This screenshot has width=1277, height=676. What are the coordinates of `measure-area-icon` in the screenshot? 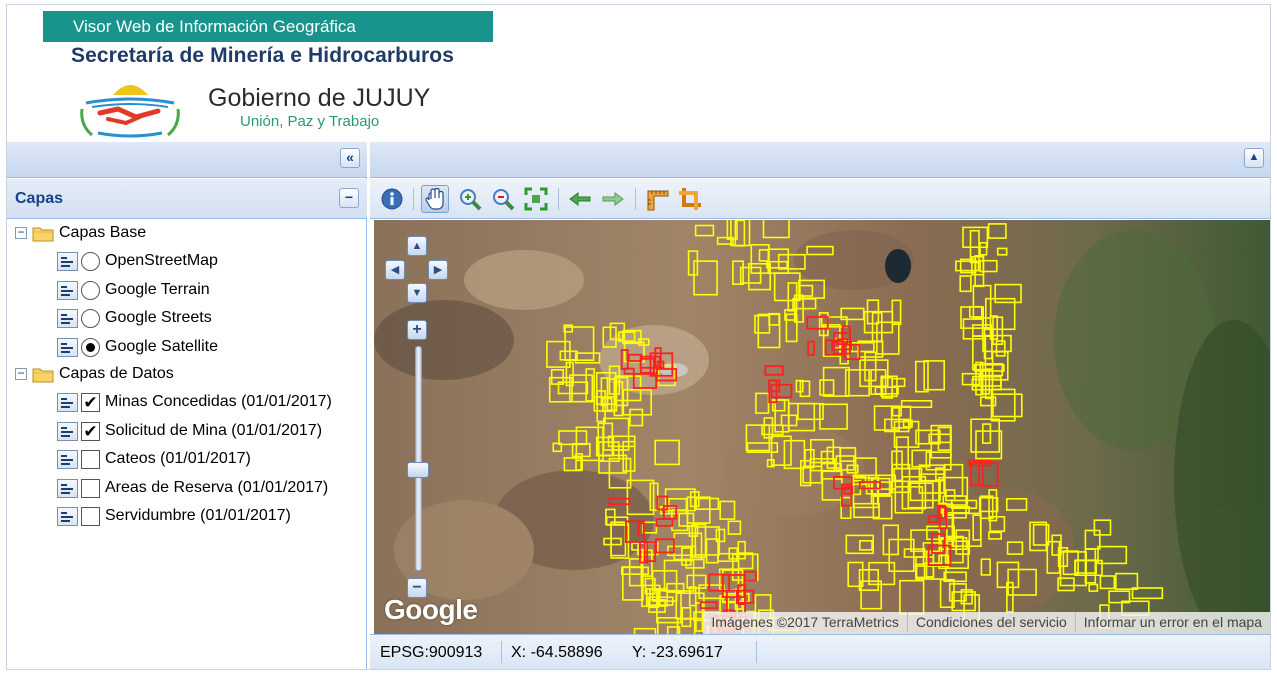 It's located at (690, 199).